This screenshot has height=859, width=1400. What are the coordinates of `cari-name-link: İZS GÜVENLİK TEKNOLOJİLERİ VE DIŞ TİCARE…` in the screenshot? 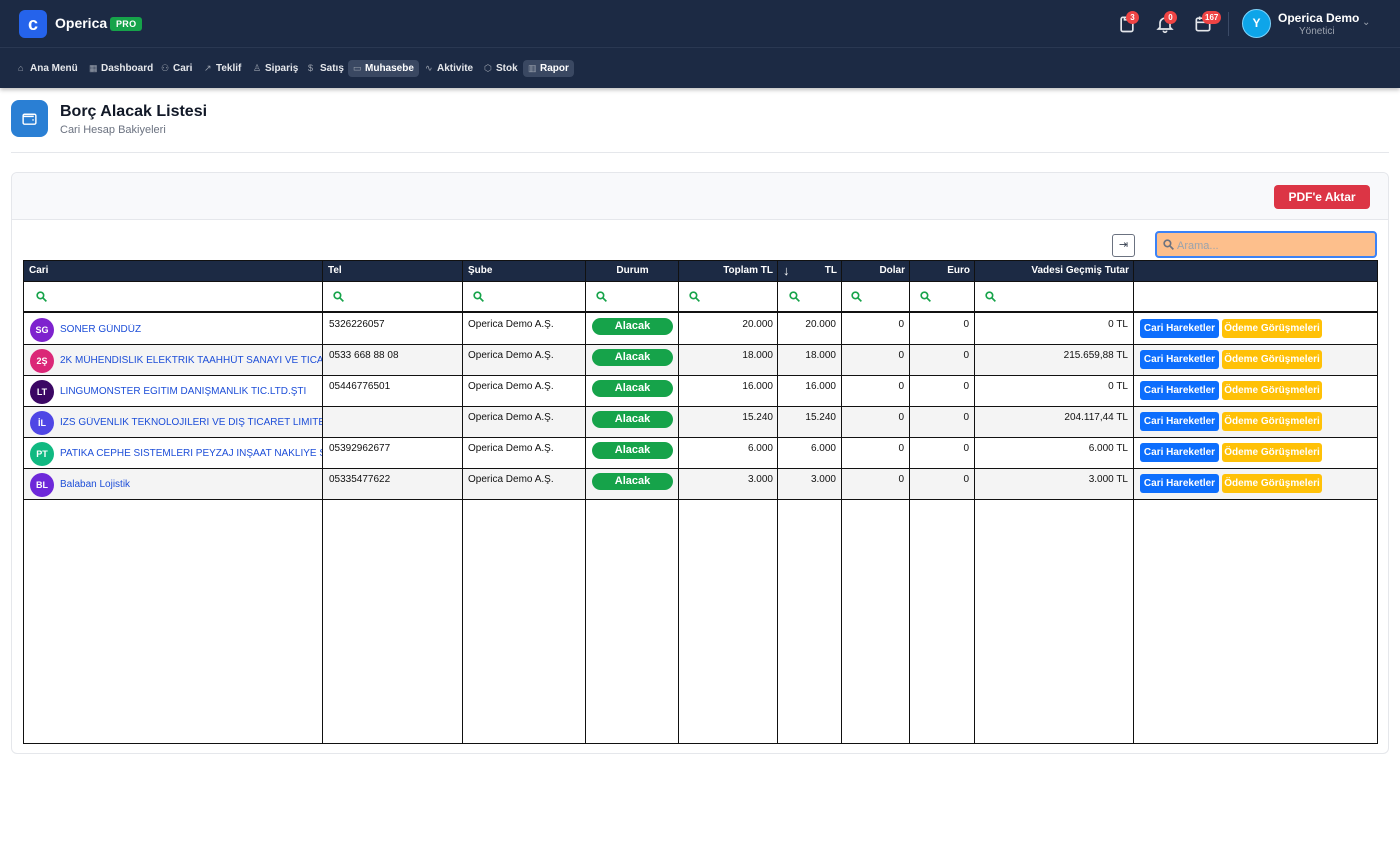 It's located at (191, 422).